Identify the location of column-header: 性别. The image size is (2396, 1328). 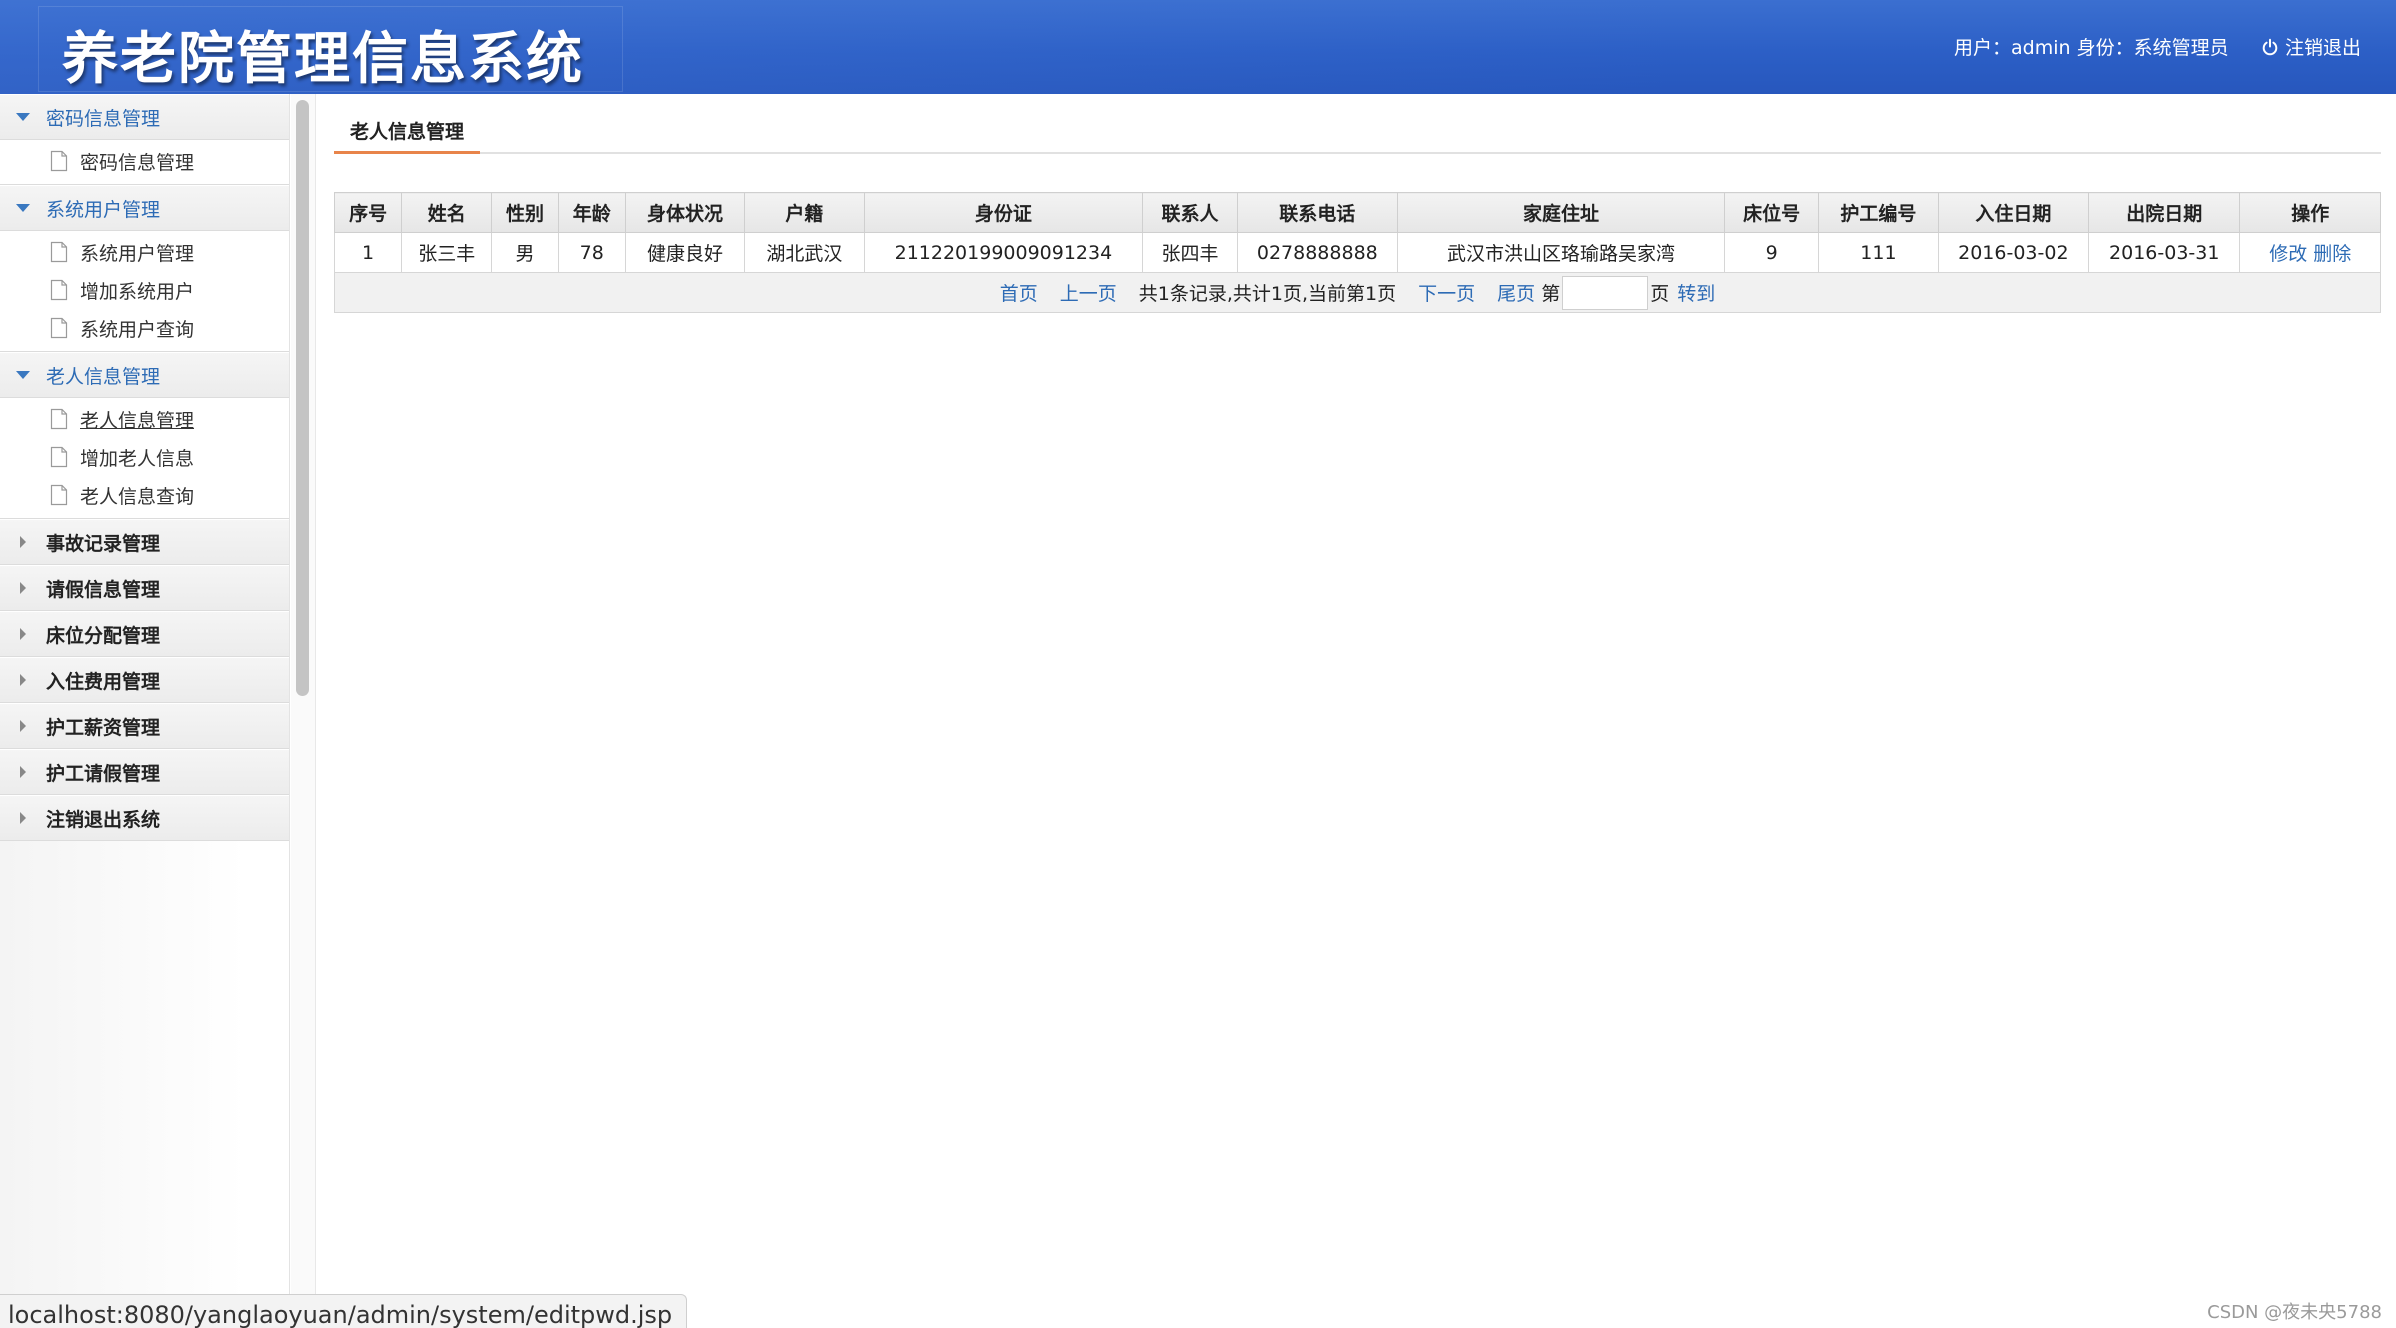
(525, 212).